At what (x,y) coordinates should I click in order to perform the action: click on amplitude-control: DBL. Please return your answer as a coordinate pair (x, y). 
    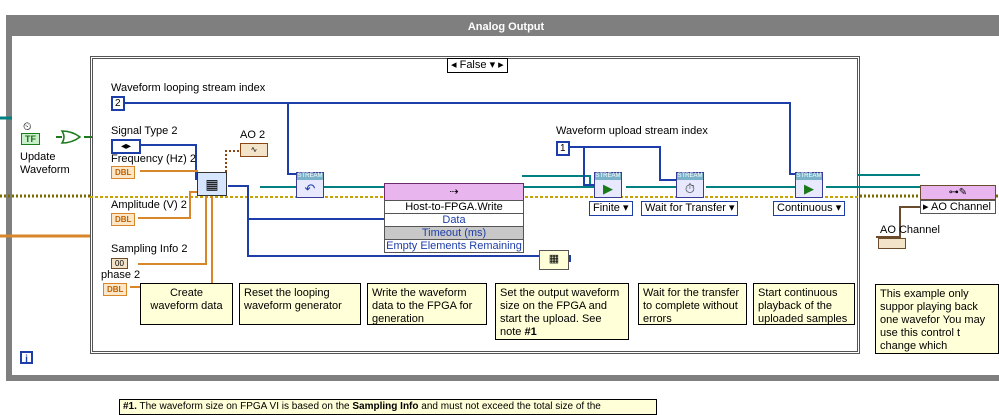
    Looking at the image, I should click on (123, 219).